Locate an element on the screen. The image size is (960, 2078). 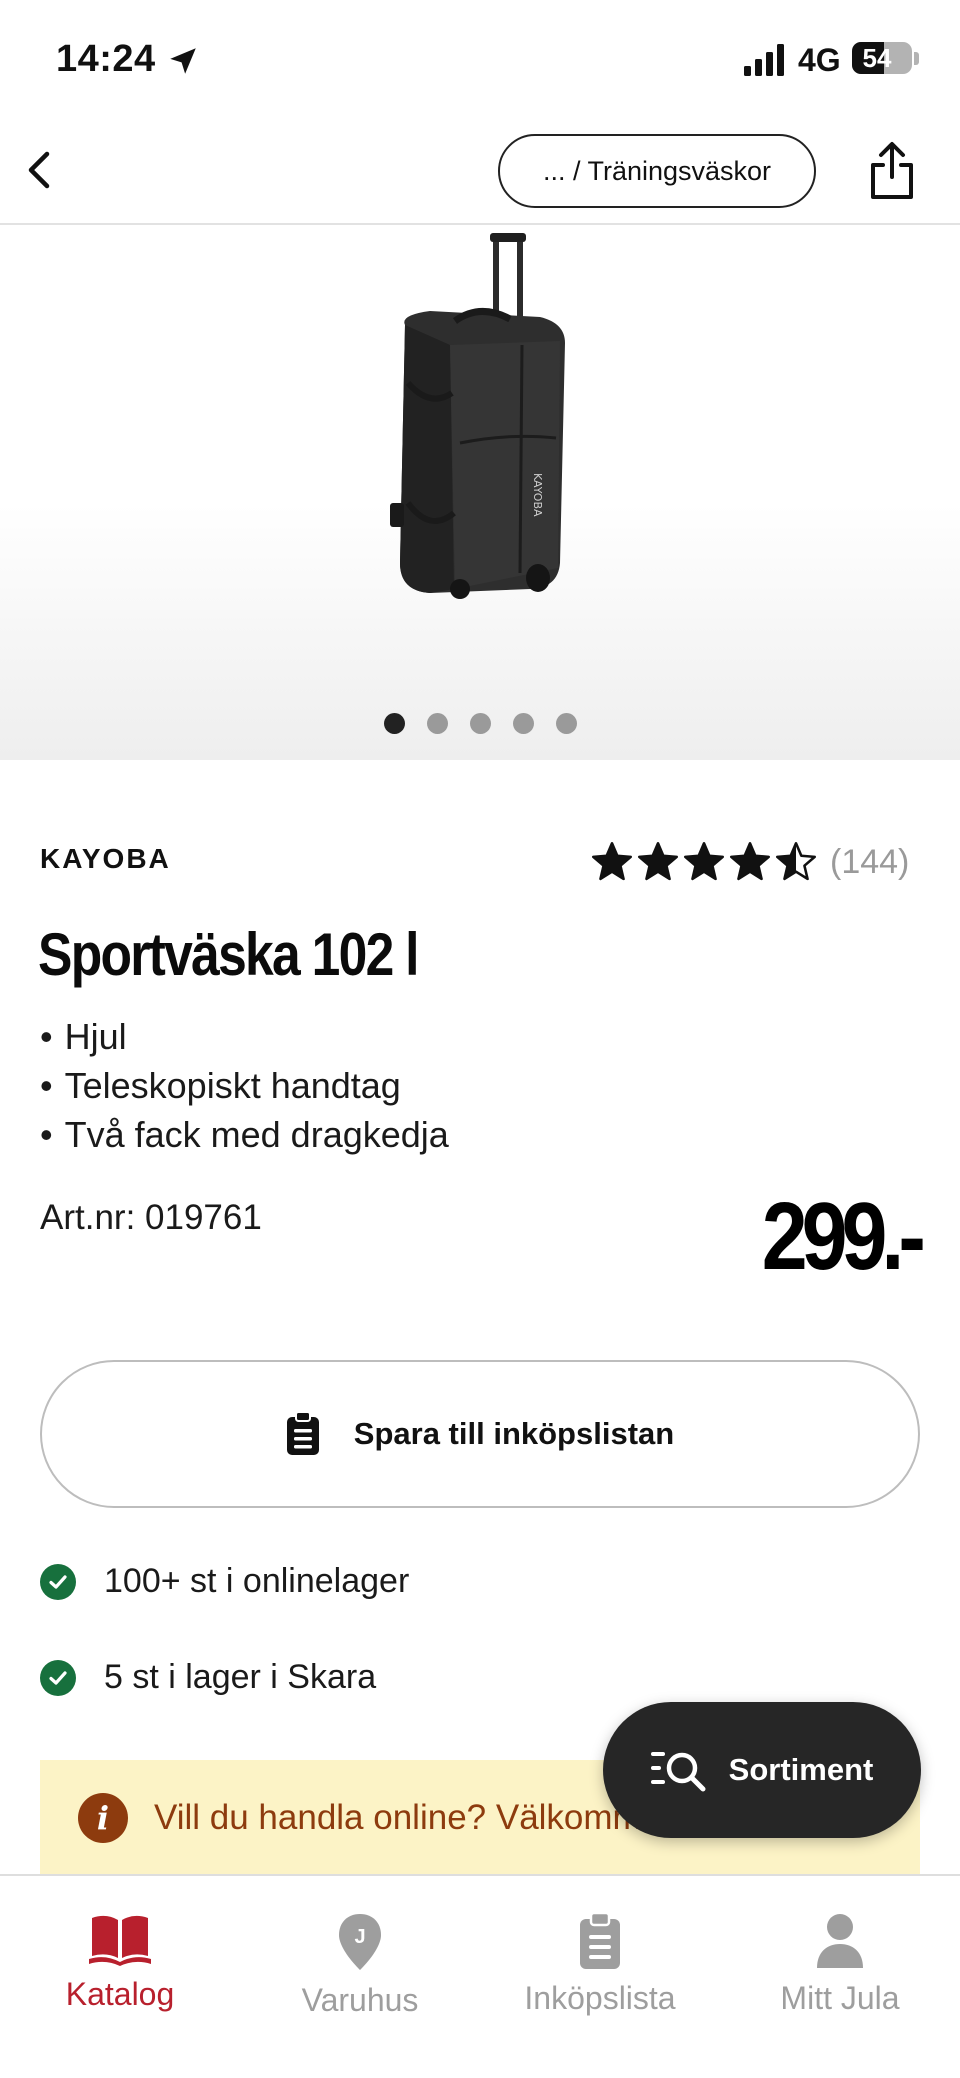
stock-store: 5 st i lager i Skara is located at coordinates (208, 1677).